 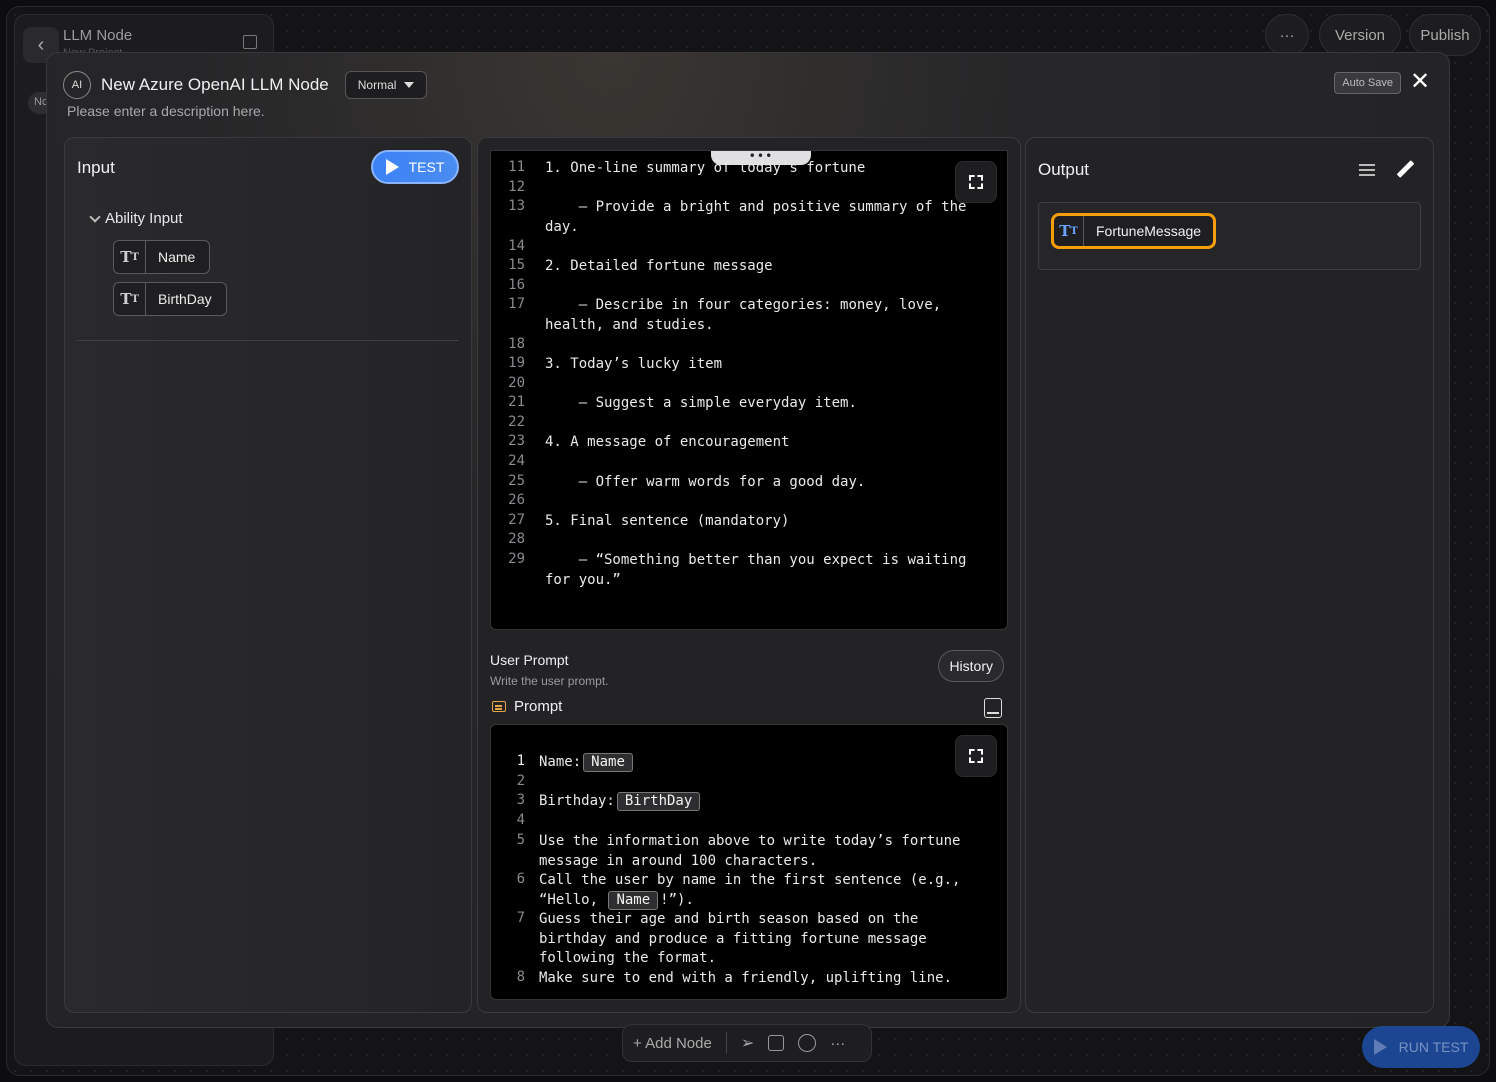 What do you see at coordinates (971, 666) in the screenshot?
I see `history-button: History` at bounding box center [971, 666].